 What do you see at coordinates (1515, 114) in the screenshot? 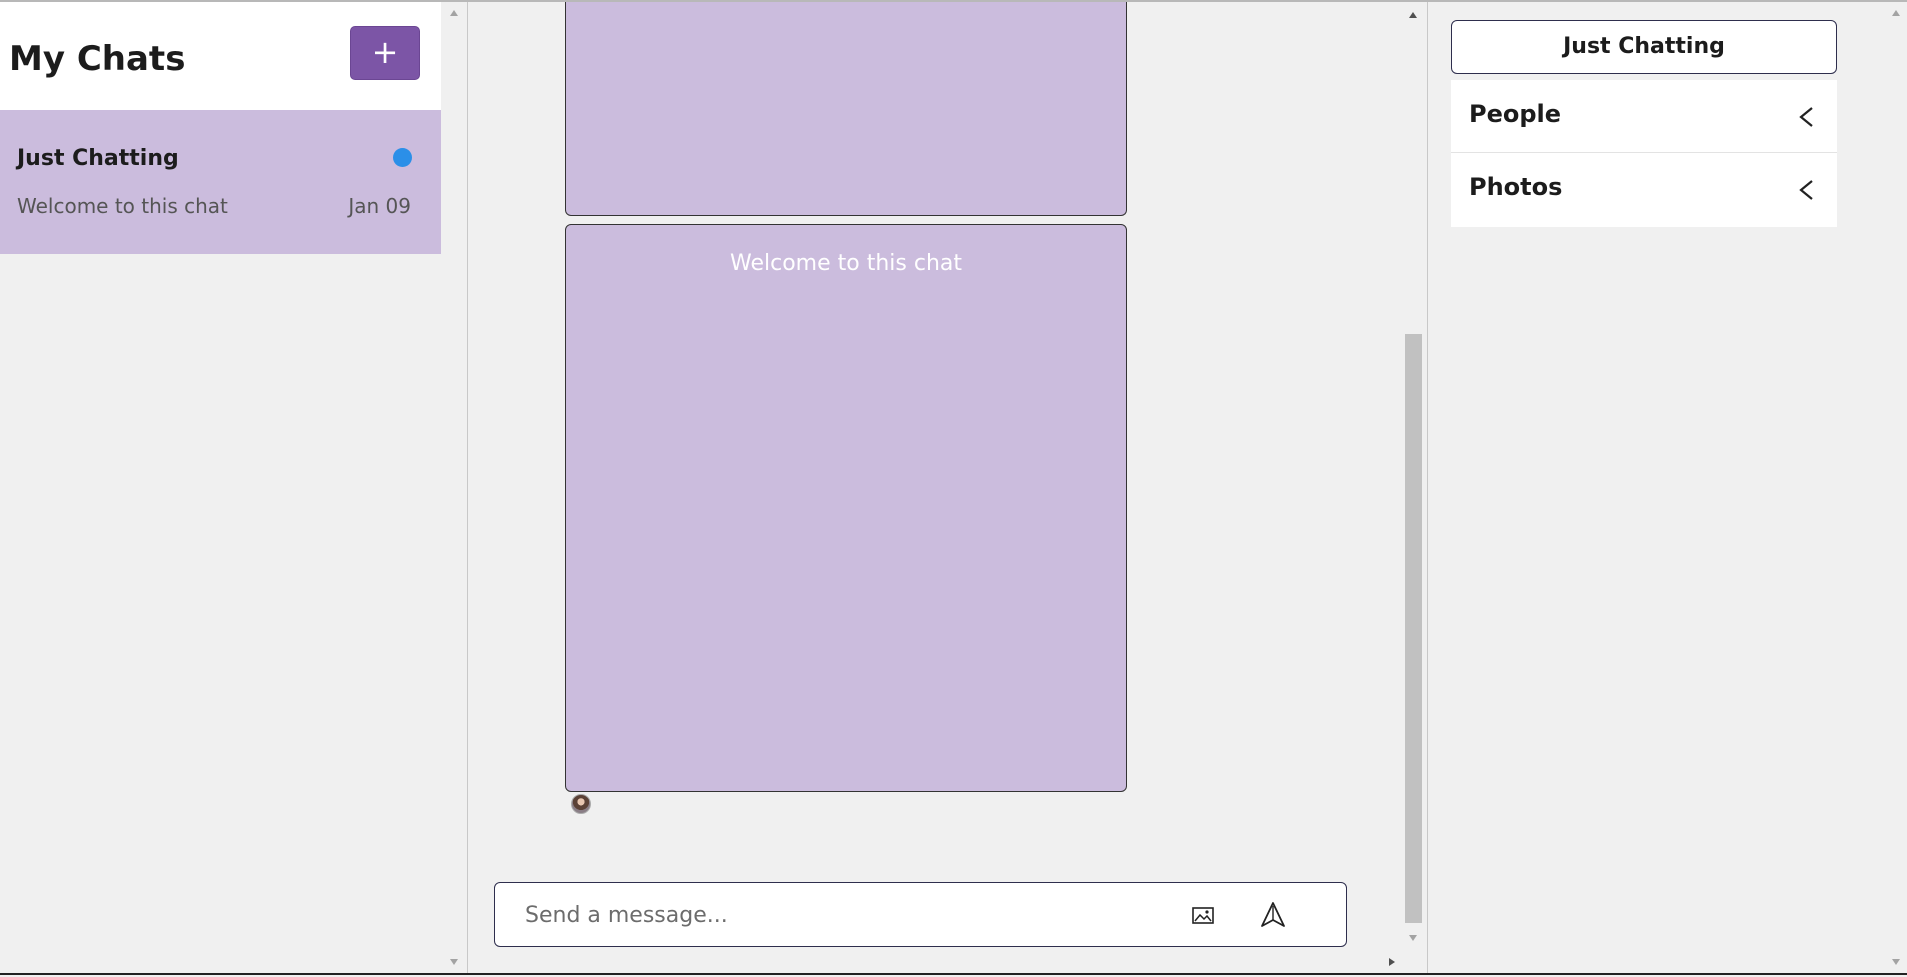
I see `section-label: People` at bounding box center [1515, 114].